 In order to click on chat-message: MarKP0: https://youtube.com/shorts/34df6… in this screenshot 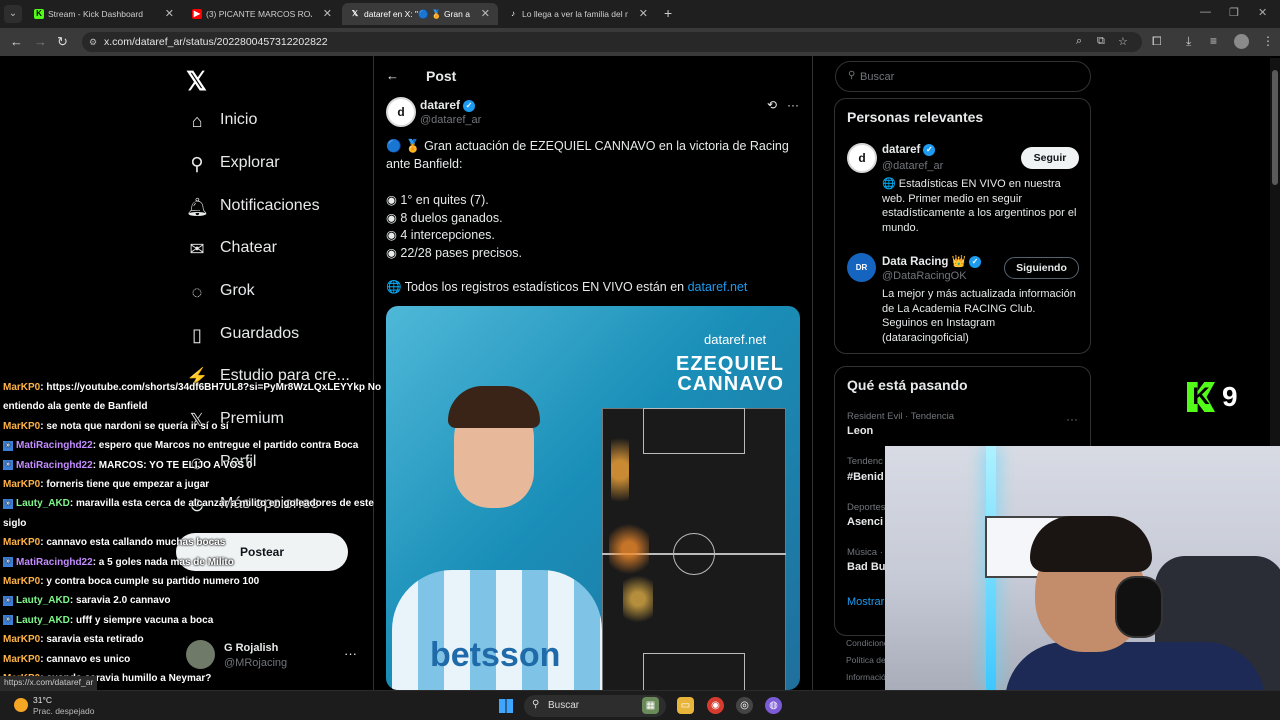, I will do `click(192, 387)`.